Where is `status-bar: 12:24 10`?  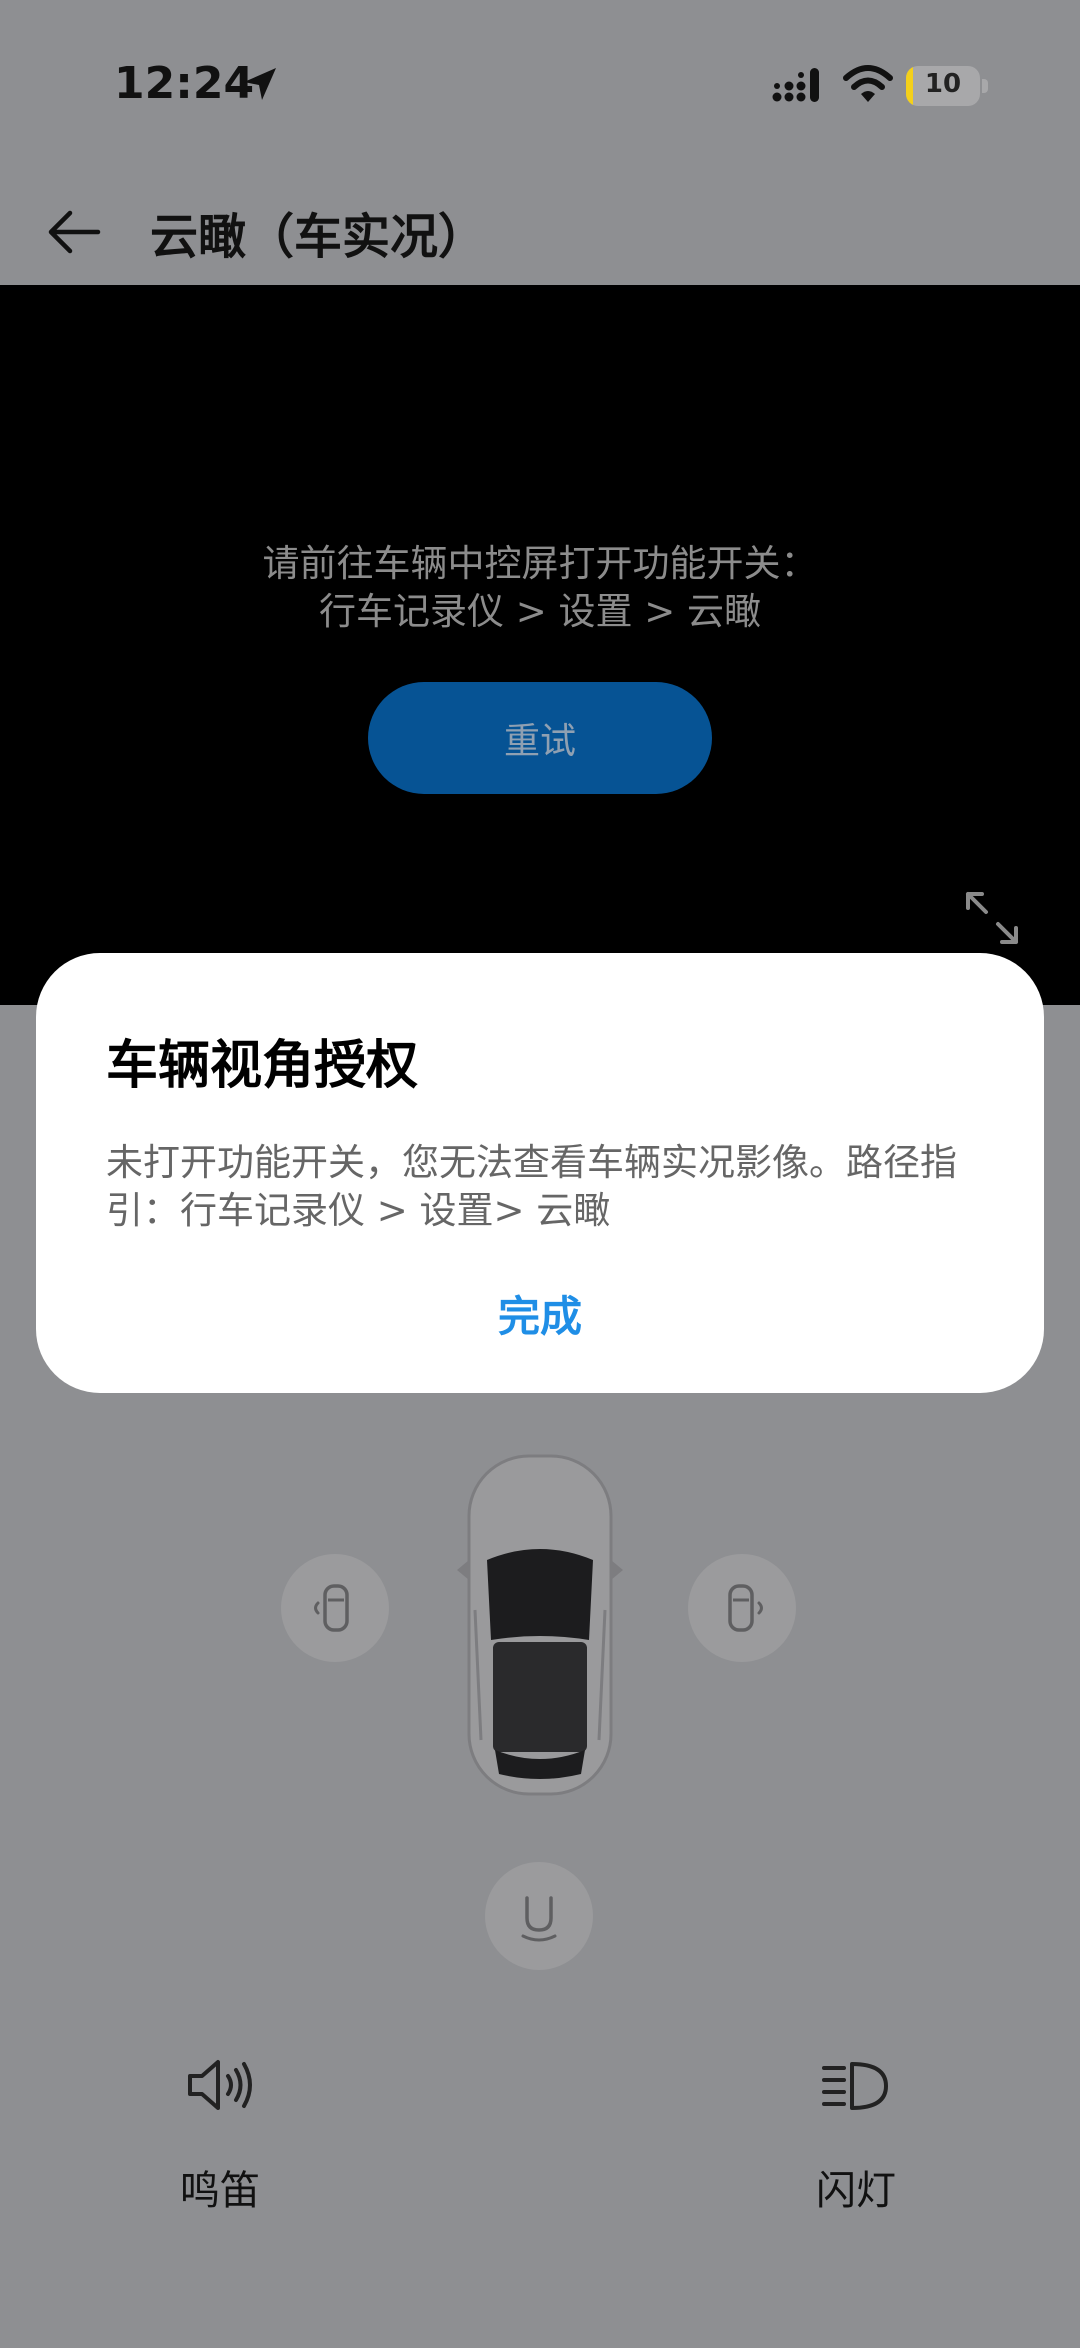
status-bar: 12:24 10 is located at coordinates (540, 87).